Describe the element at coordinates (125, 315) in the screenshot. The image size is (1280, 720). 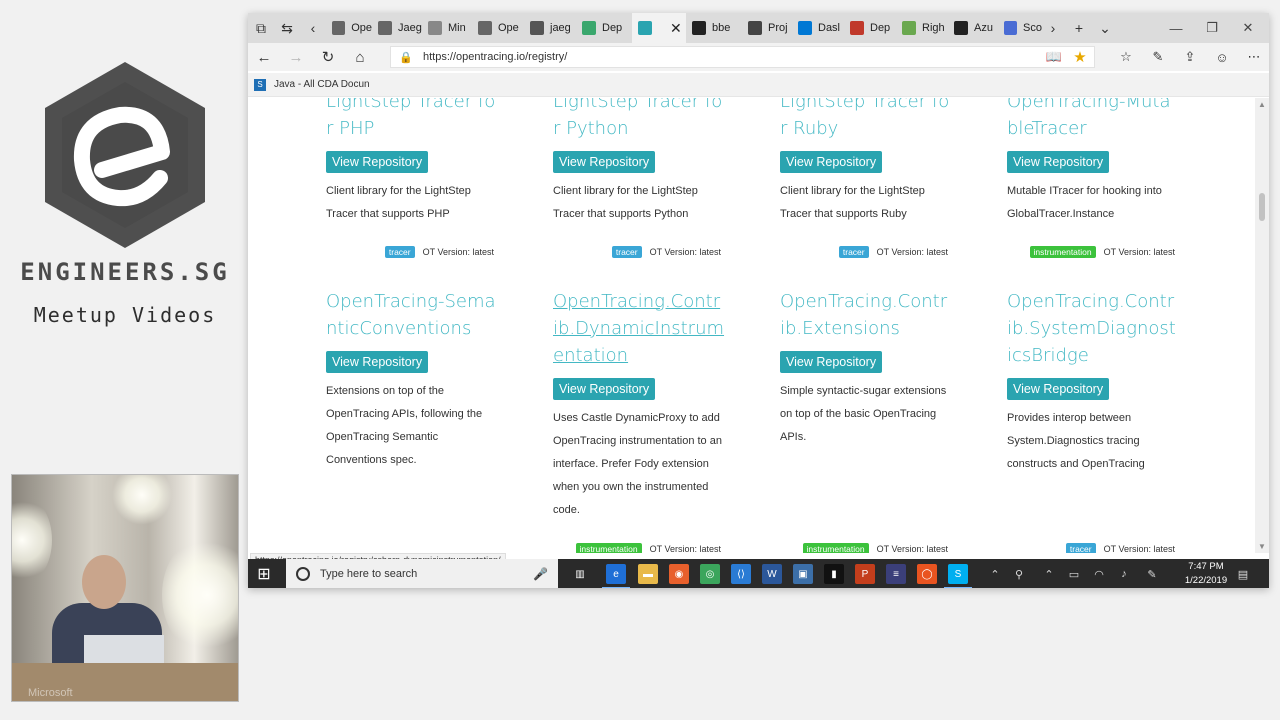
I see `brand-subtitle: Meetup Videos` at that location.